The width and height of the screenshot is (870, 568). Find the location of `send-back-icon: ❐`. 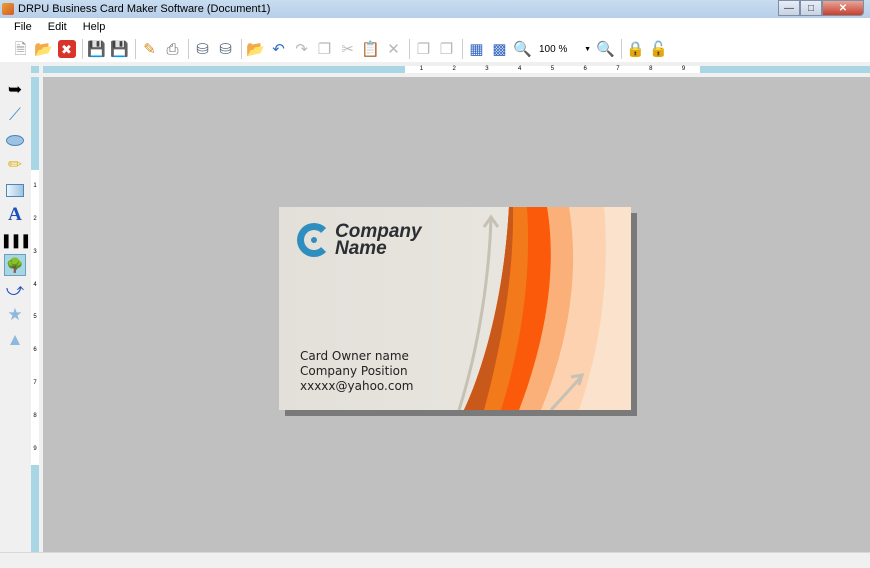

send-back-icon: ❐ is located at coordinates (446, 49).